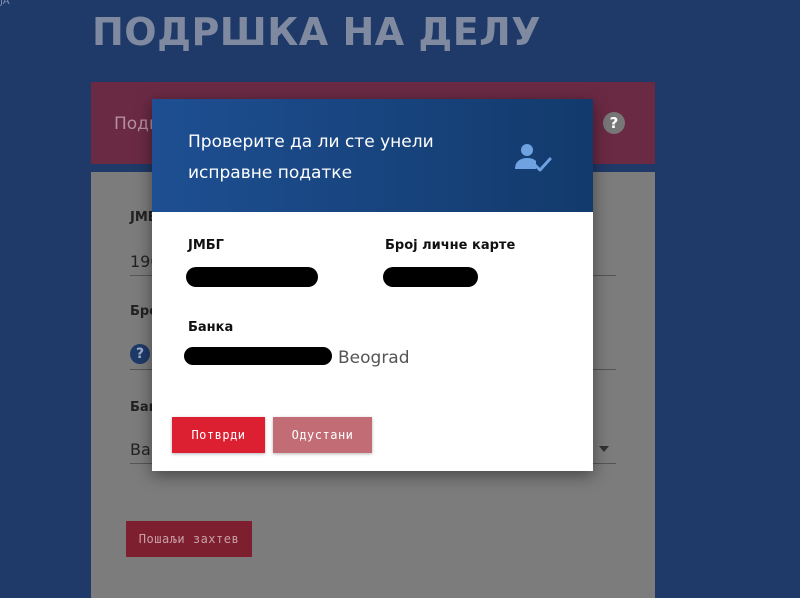 Image resolution: width=800 pixels, height=598 pixels. I want to click on dialog-id-card-label: Број личне карте, so click(450, 245).